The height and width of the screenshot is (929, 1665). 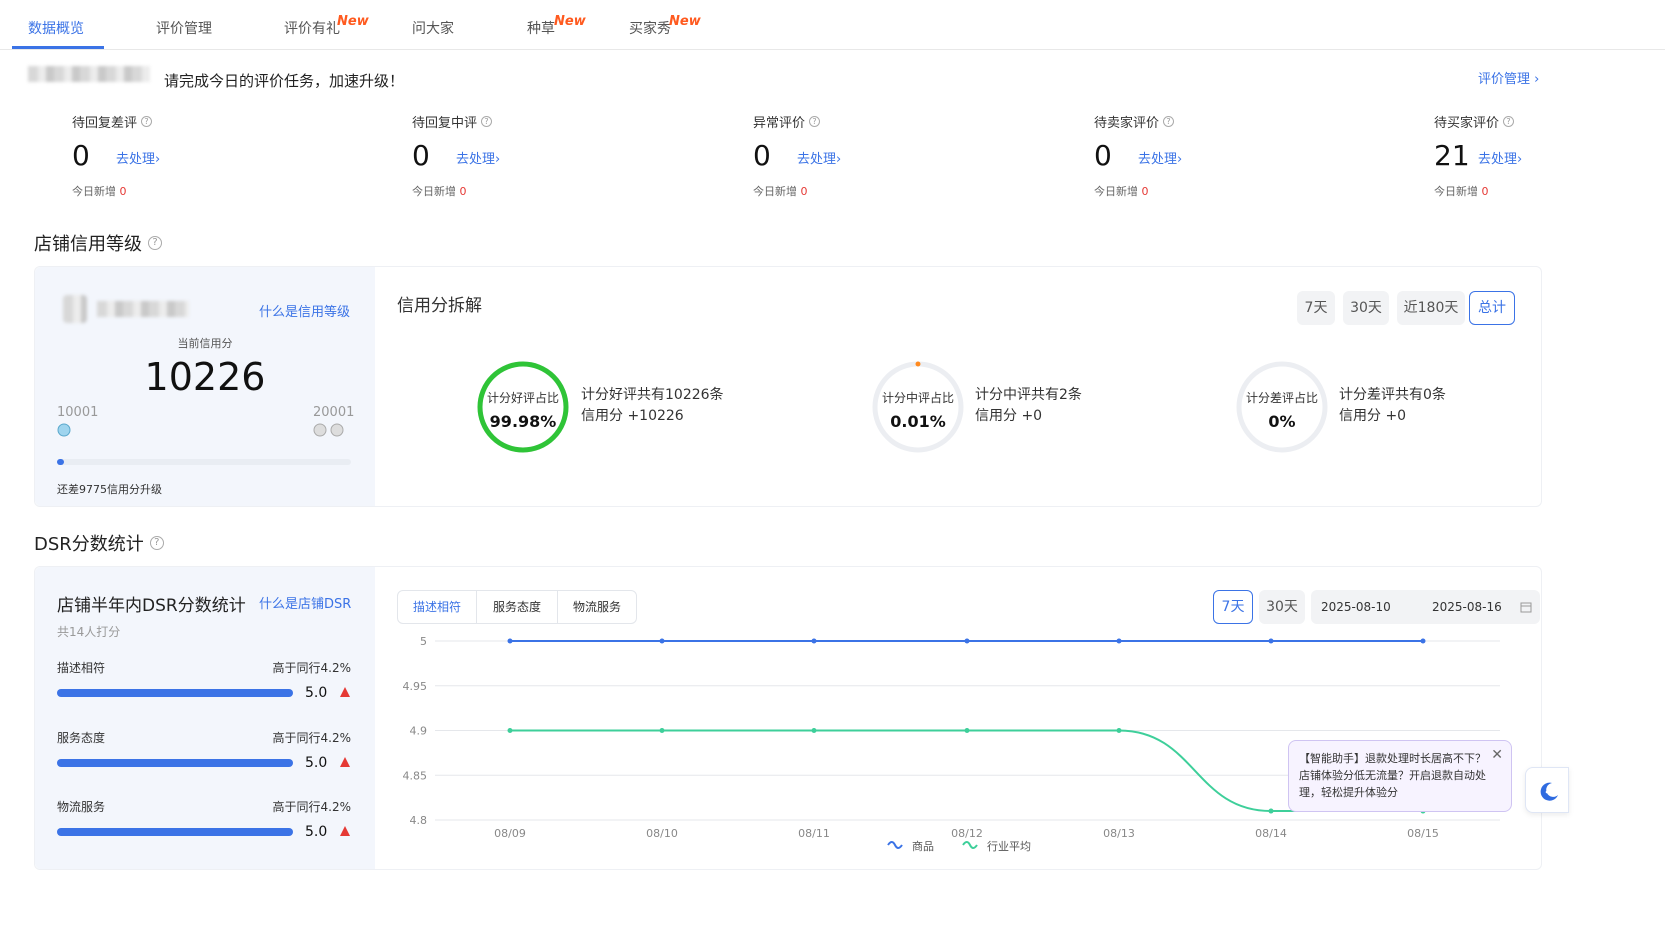 What do you see at coordinates (541, 29) in the screenshot?
I see `tab-seeding-label: 种草` at bounding box center [541, 29].